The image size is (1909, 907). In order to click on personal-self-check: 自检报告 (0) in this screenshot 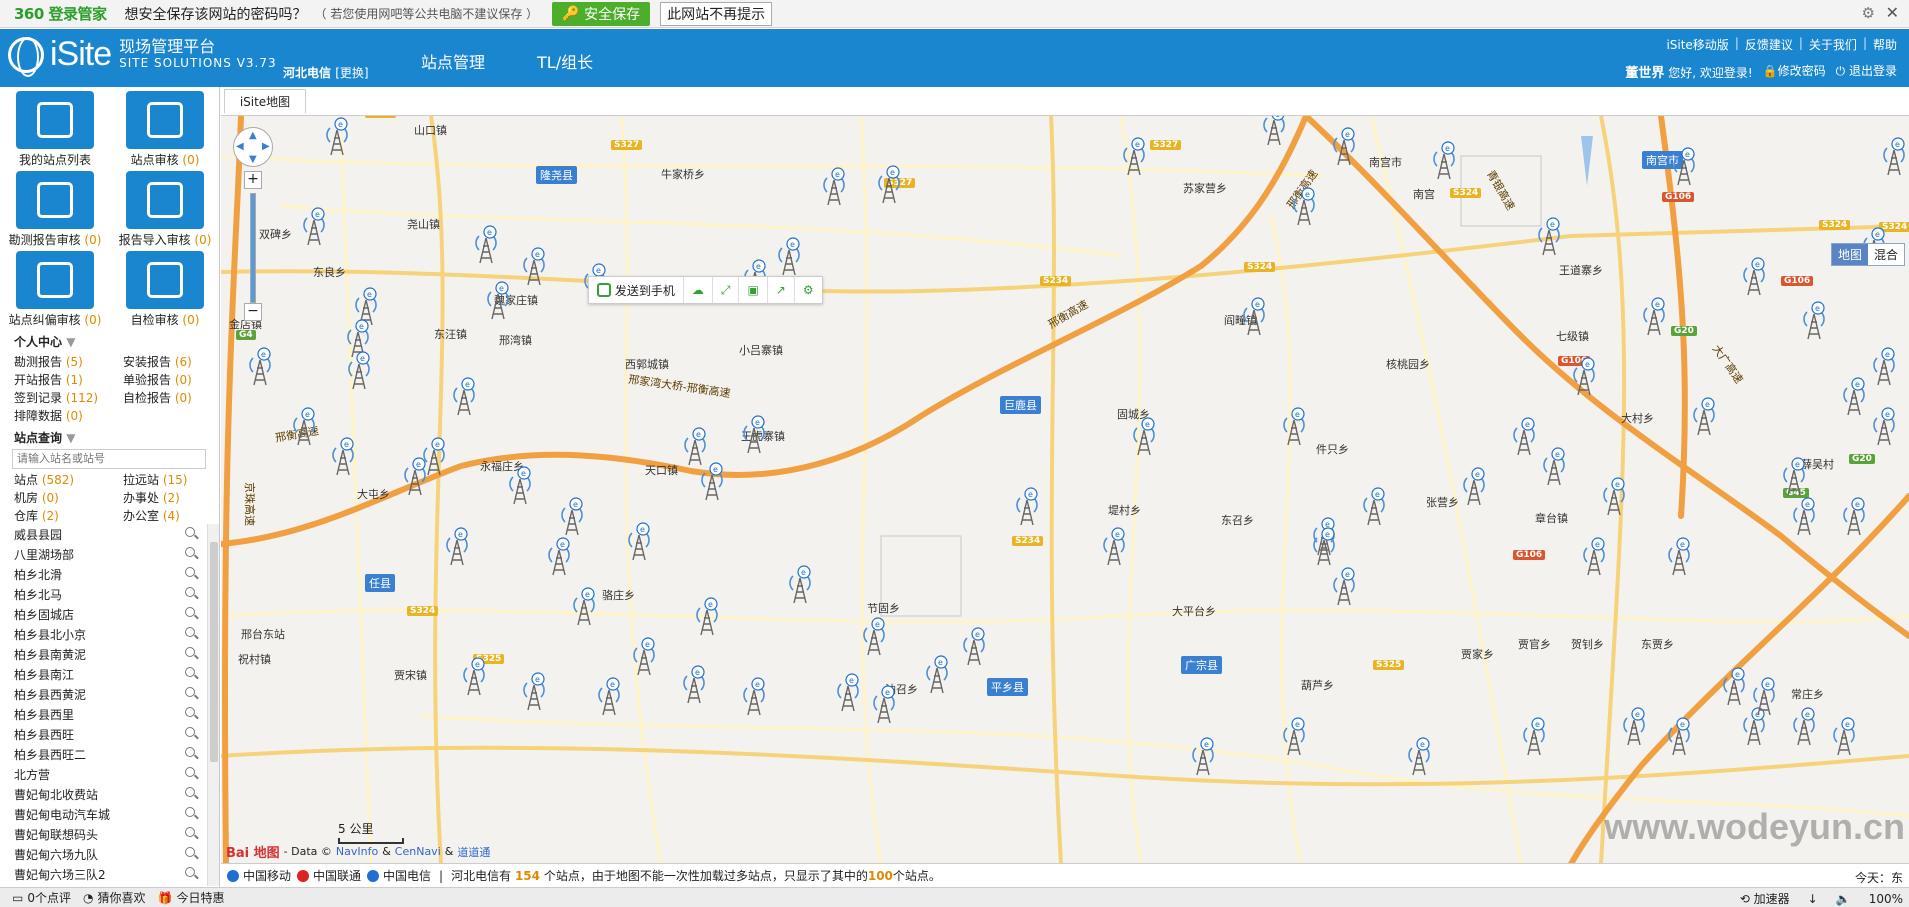, I will do `click(157, 397)`.